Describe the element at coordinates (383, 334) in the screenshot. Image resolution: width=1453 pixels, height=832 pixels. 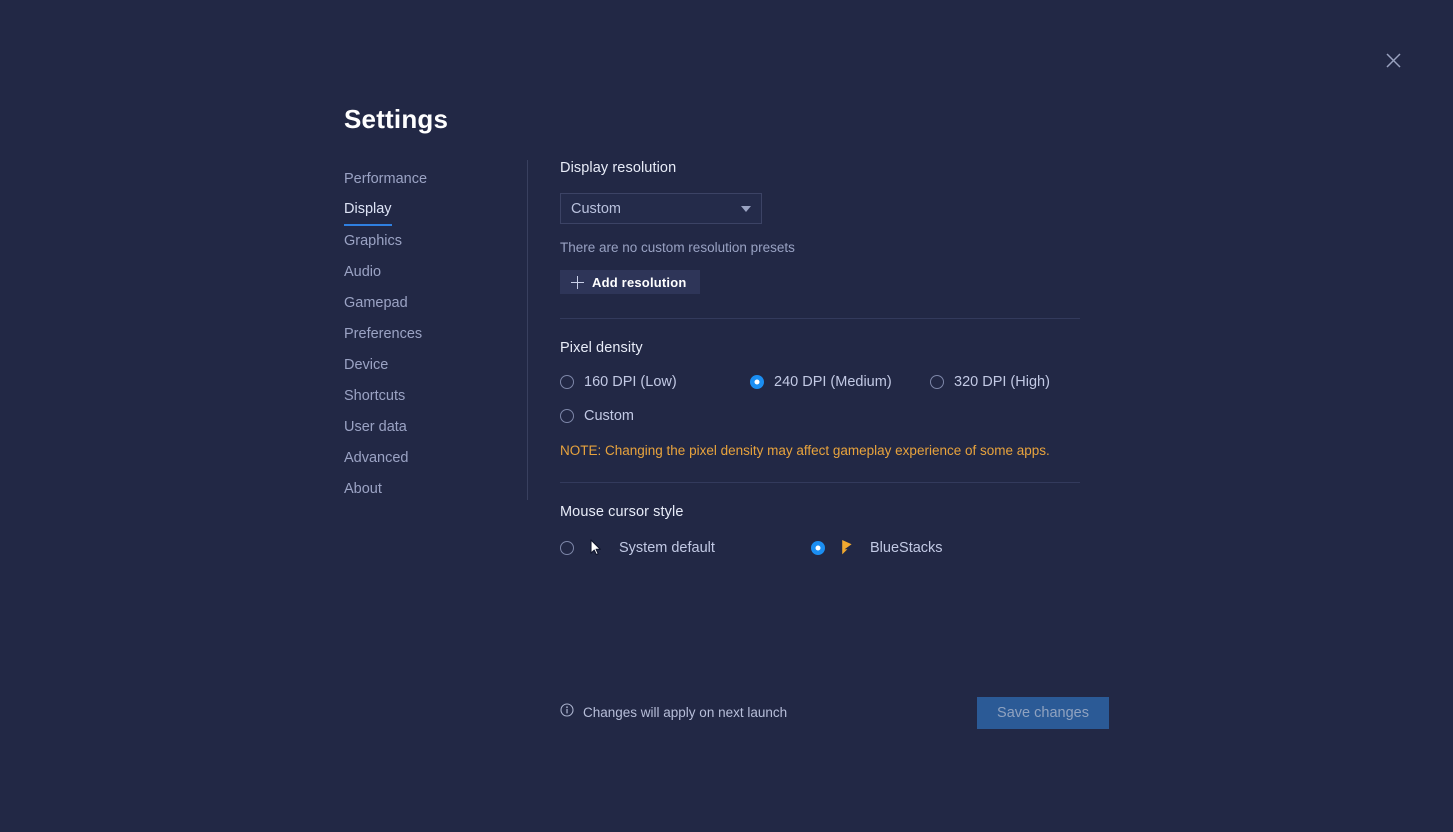
I see `sidebar-item-preferences: Preferences` at that location.